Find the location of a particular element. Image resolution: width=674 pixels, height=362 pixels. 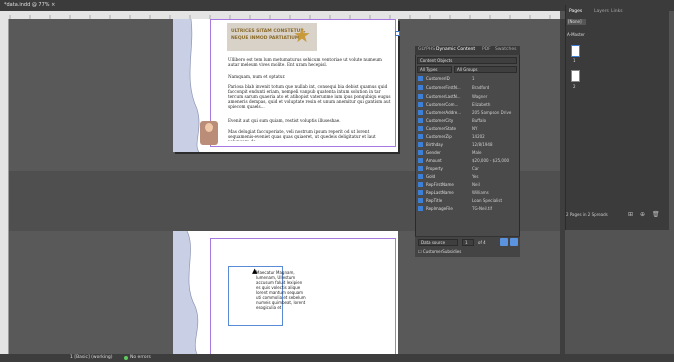

page-number-value: 1 is located at coordinates (71, 357).